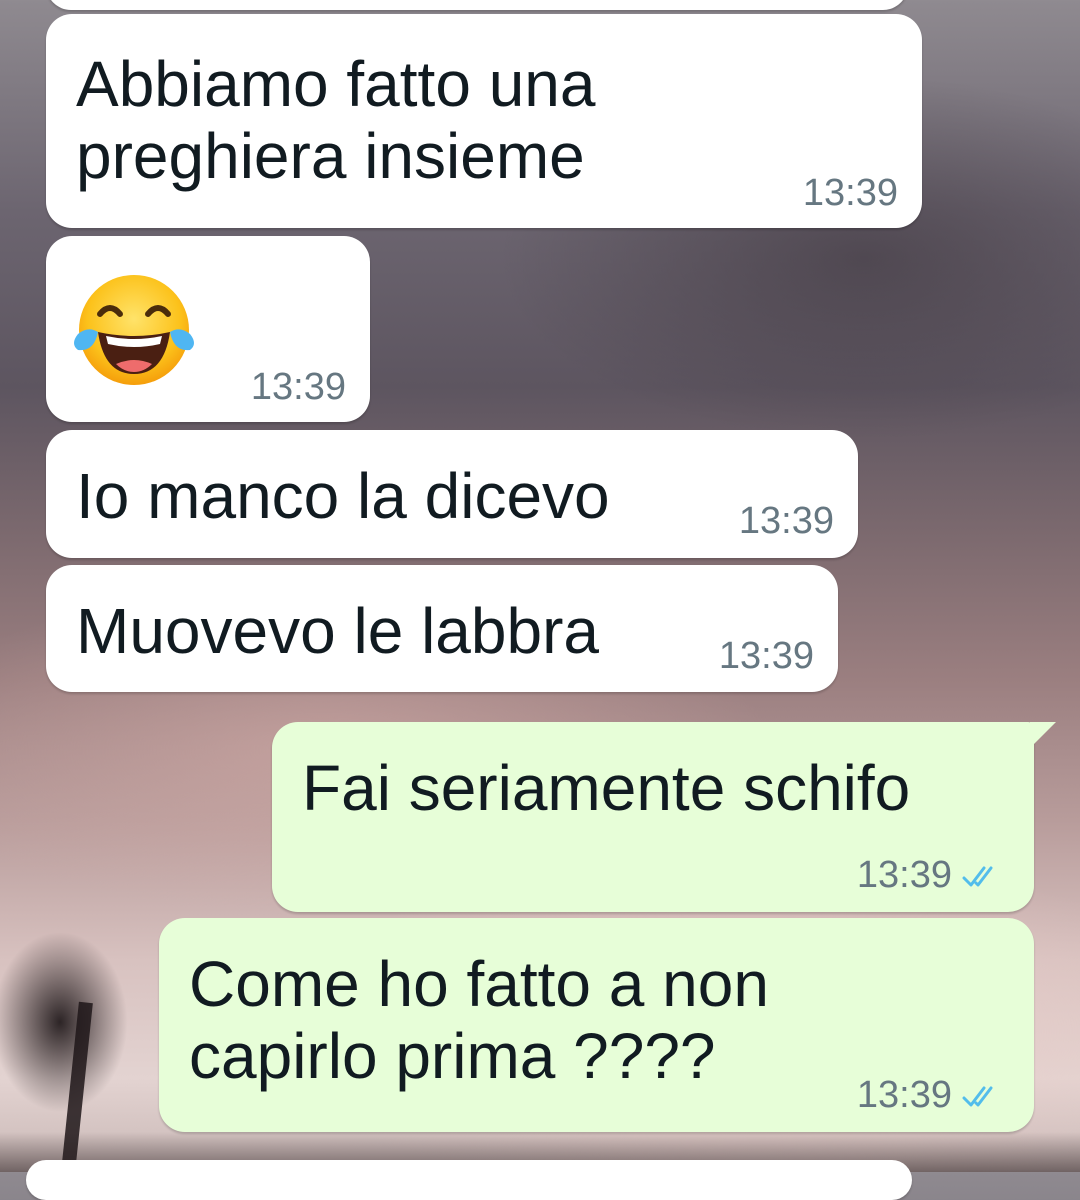 This screenshot has height=1200, width=1080. Describe the element at coordinates (477, 5) in the screenshot. I see `message-bubble-partial-top` at that location.